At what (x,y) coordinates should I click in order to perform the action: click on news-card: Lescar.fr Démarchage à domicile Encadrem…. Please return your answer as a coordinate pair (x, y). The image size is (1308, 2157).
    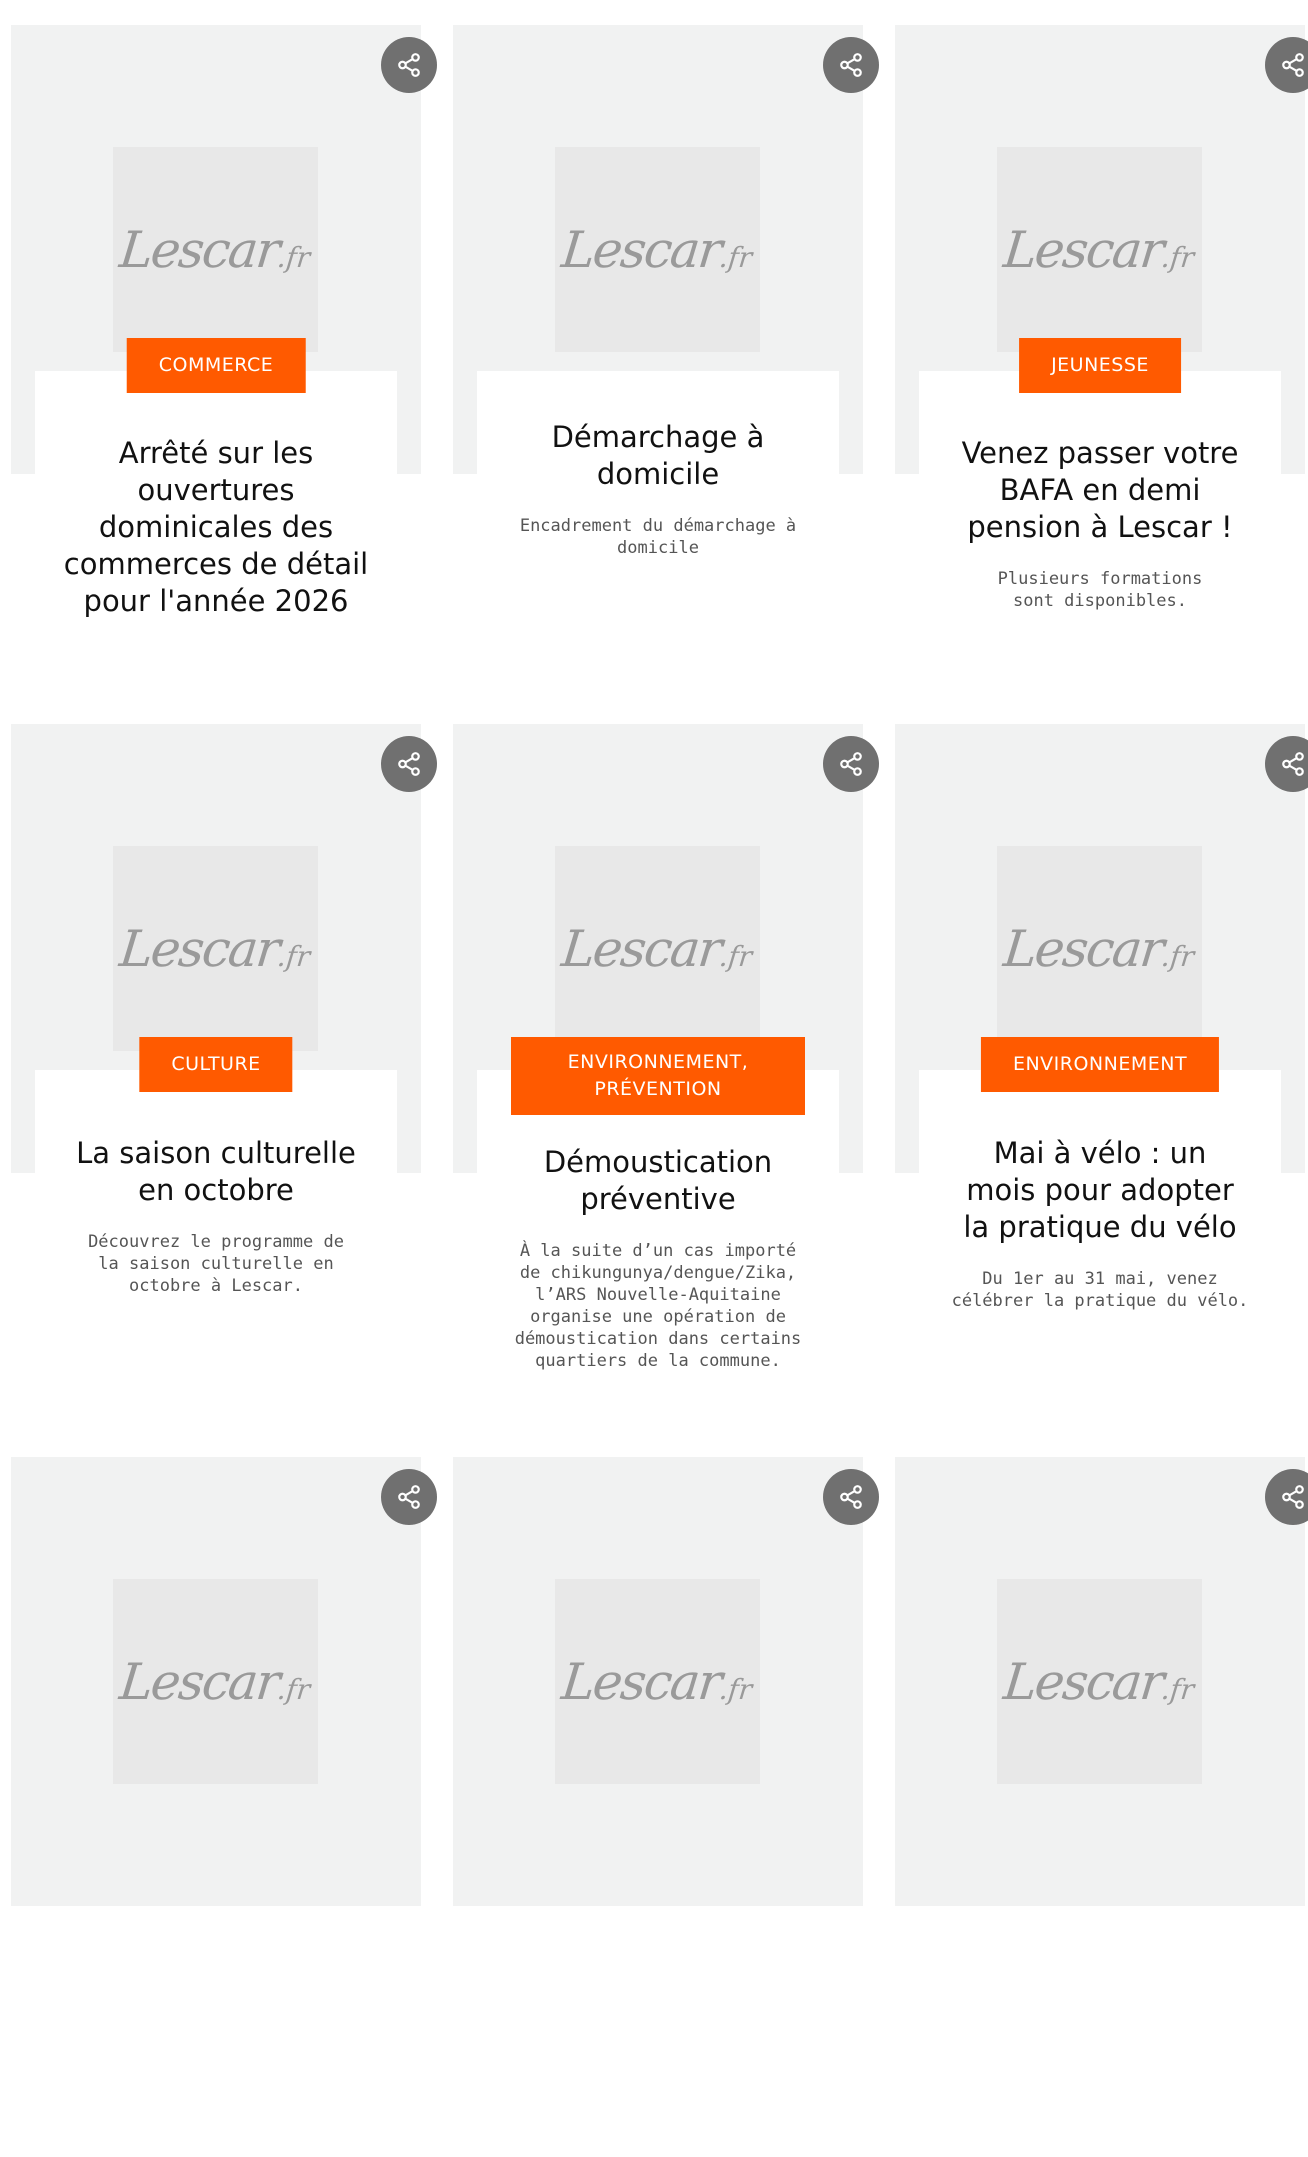
    Looking at the image, I should click on (666, 375).